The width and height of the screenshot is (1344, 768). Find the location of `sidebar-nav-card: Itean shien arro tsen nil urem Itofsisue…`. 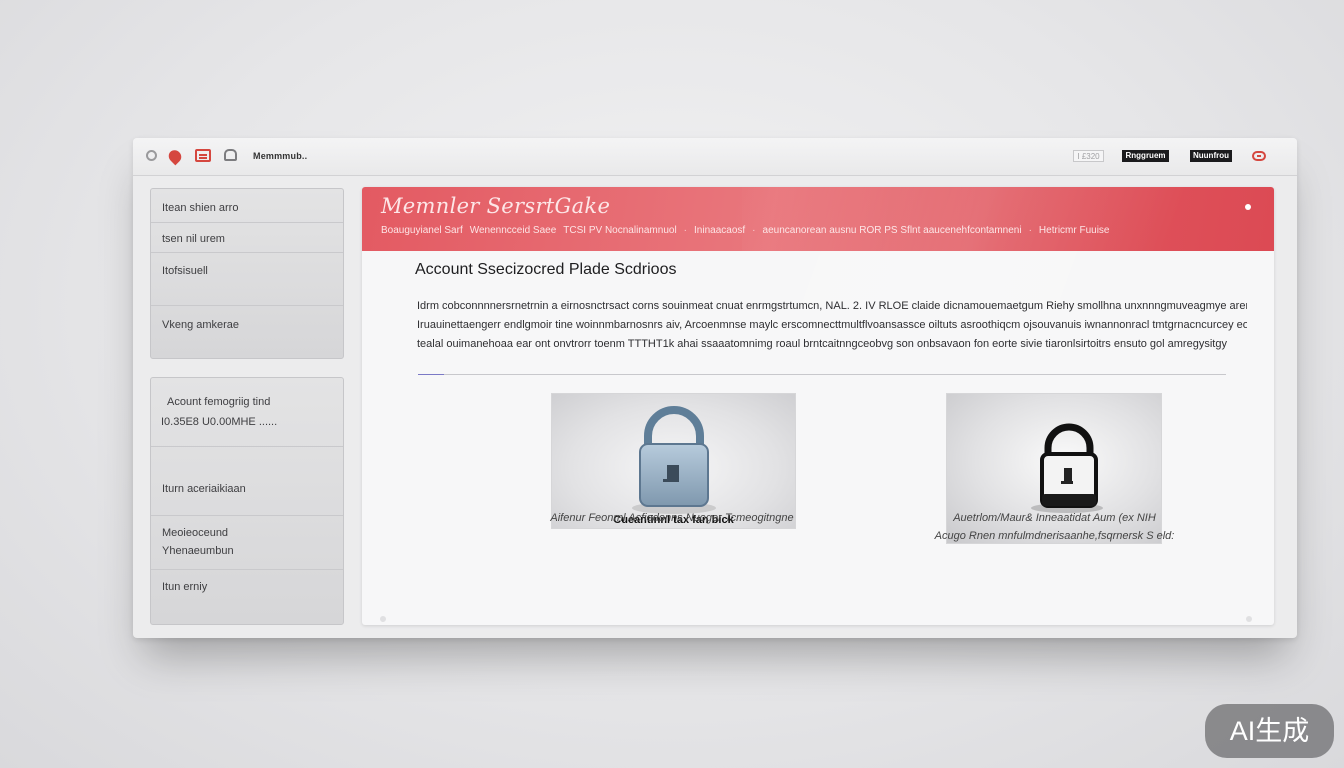

sidebar-nav-card: Itean shien arro tsen nil urem Itofsisue… is located at coordinates (247, 273).